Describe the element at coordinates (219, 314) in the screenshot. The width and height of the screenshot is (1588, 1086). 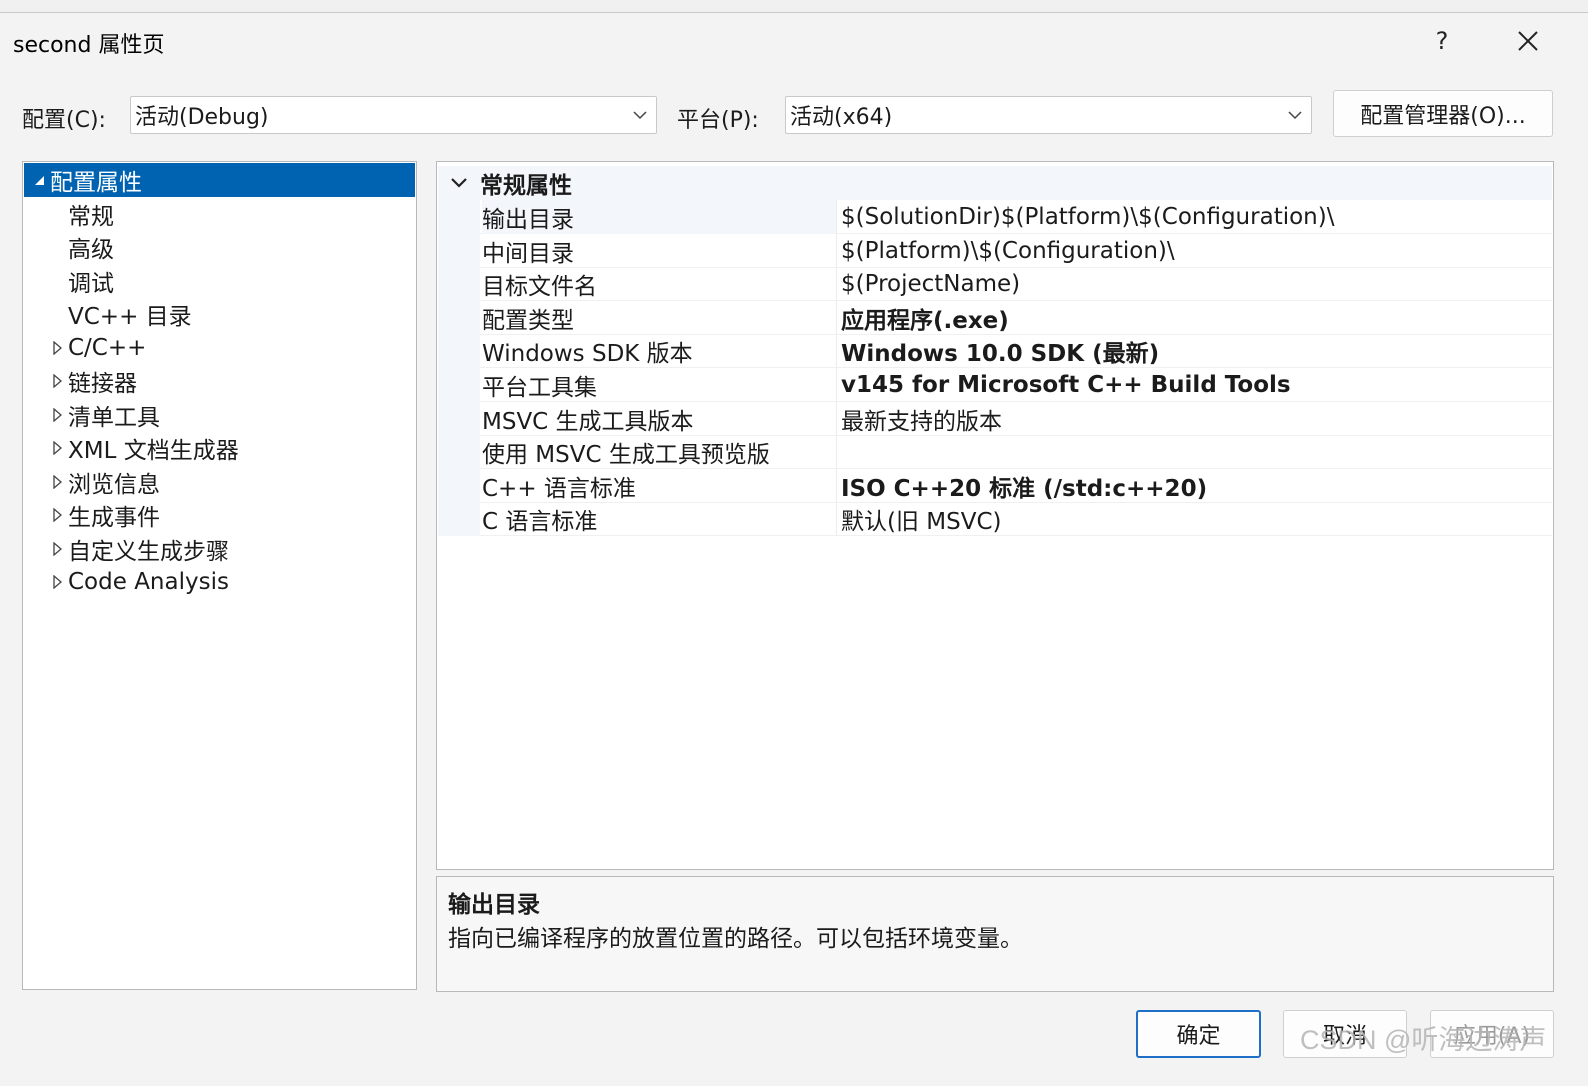
I see `tree-item: VC++ 目录` at that location.